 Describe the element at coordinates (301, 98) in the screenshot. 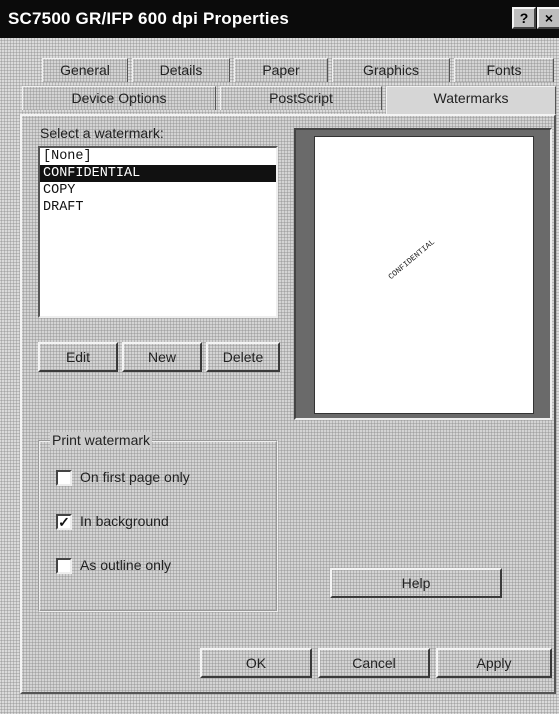

I see `tab-postscript: PostScript` at that location.